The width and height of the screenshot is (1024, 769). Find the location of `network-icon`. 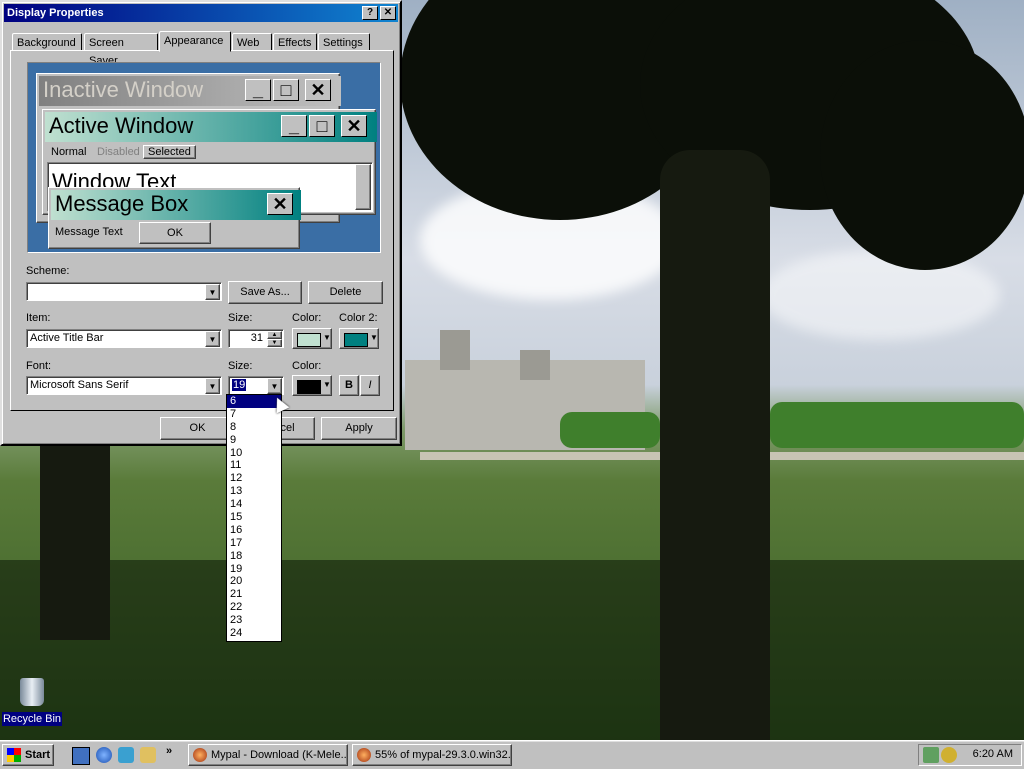

network-icon is located at coordinates (931, 755).